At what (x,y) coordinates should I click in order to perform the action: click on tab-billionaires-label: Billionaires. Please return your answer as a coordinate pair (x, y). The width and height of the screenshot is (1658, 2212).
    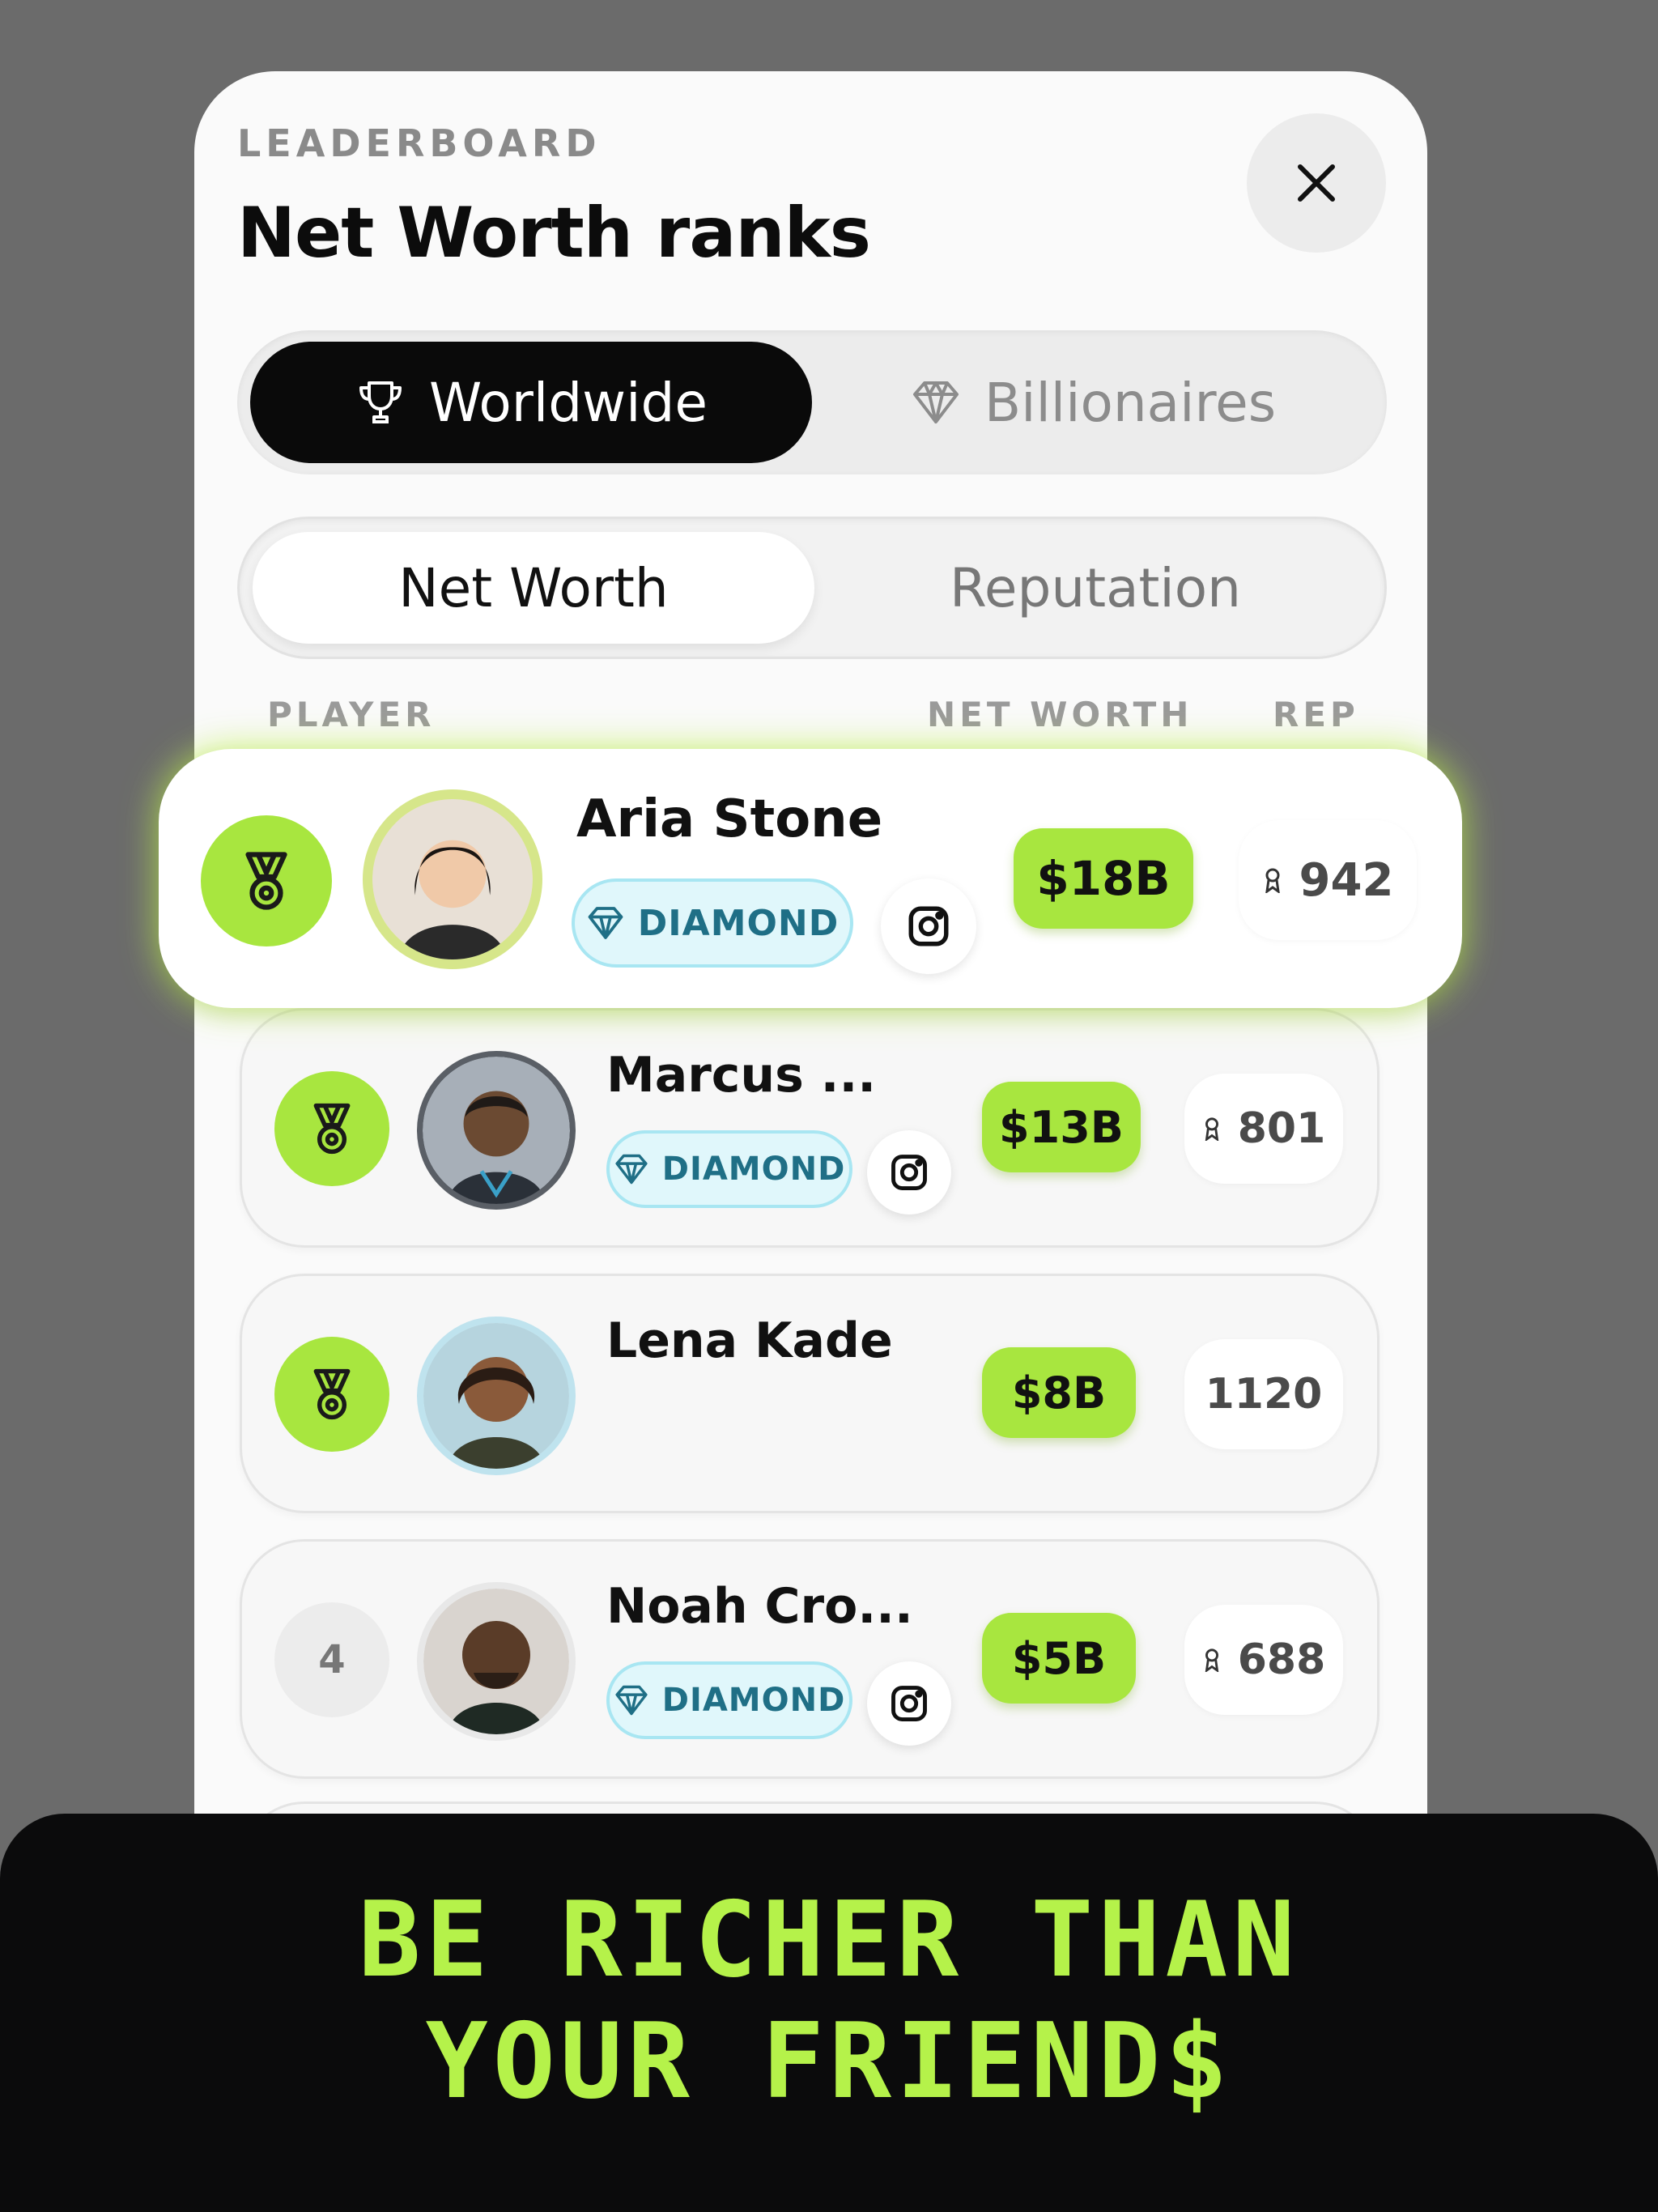
    Looking at the image, I should click on (1130, 403).